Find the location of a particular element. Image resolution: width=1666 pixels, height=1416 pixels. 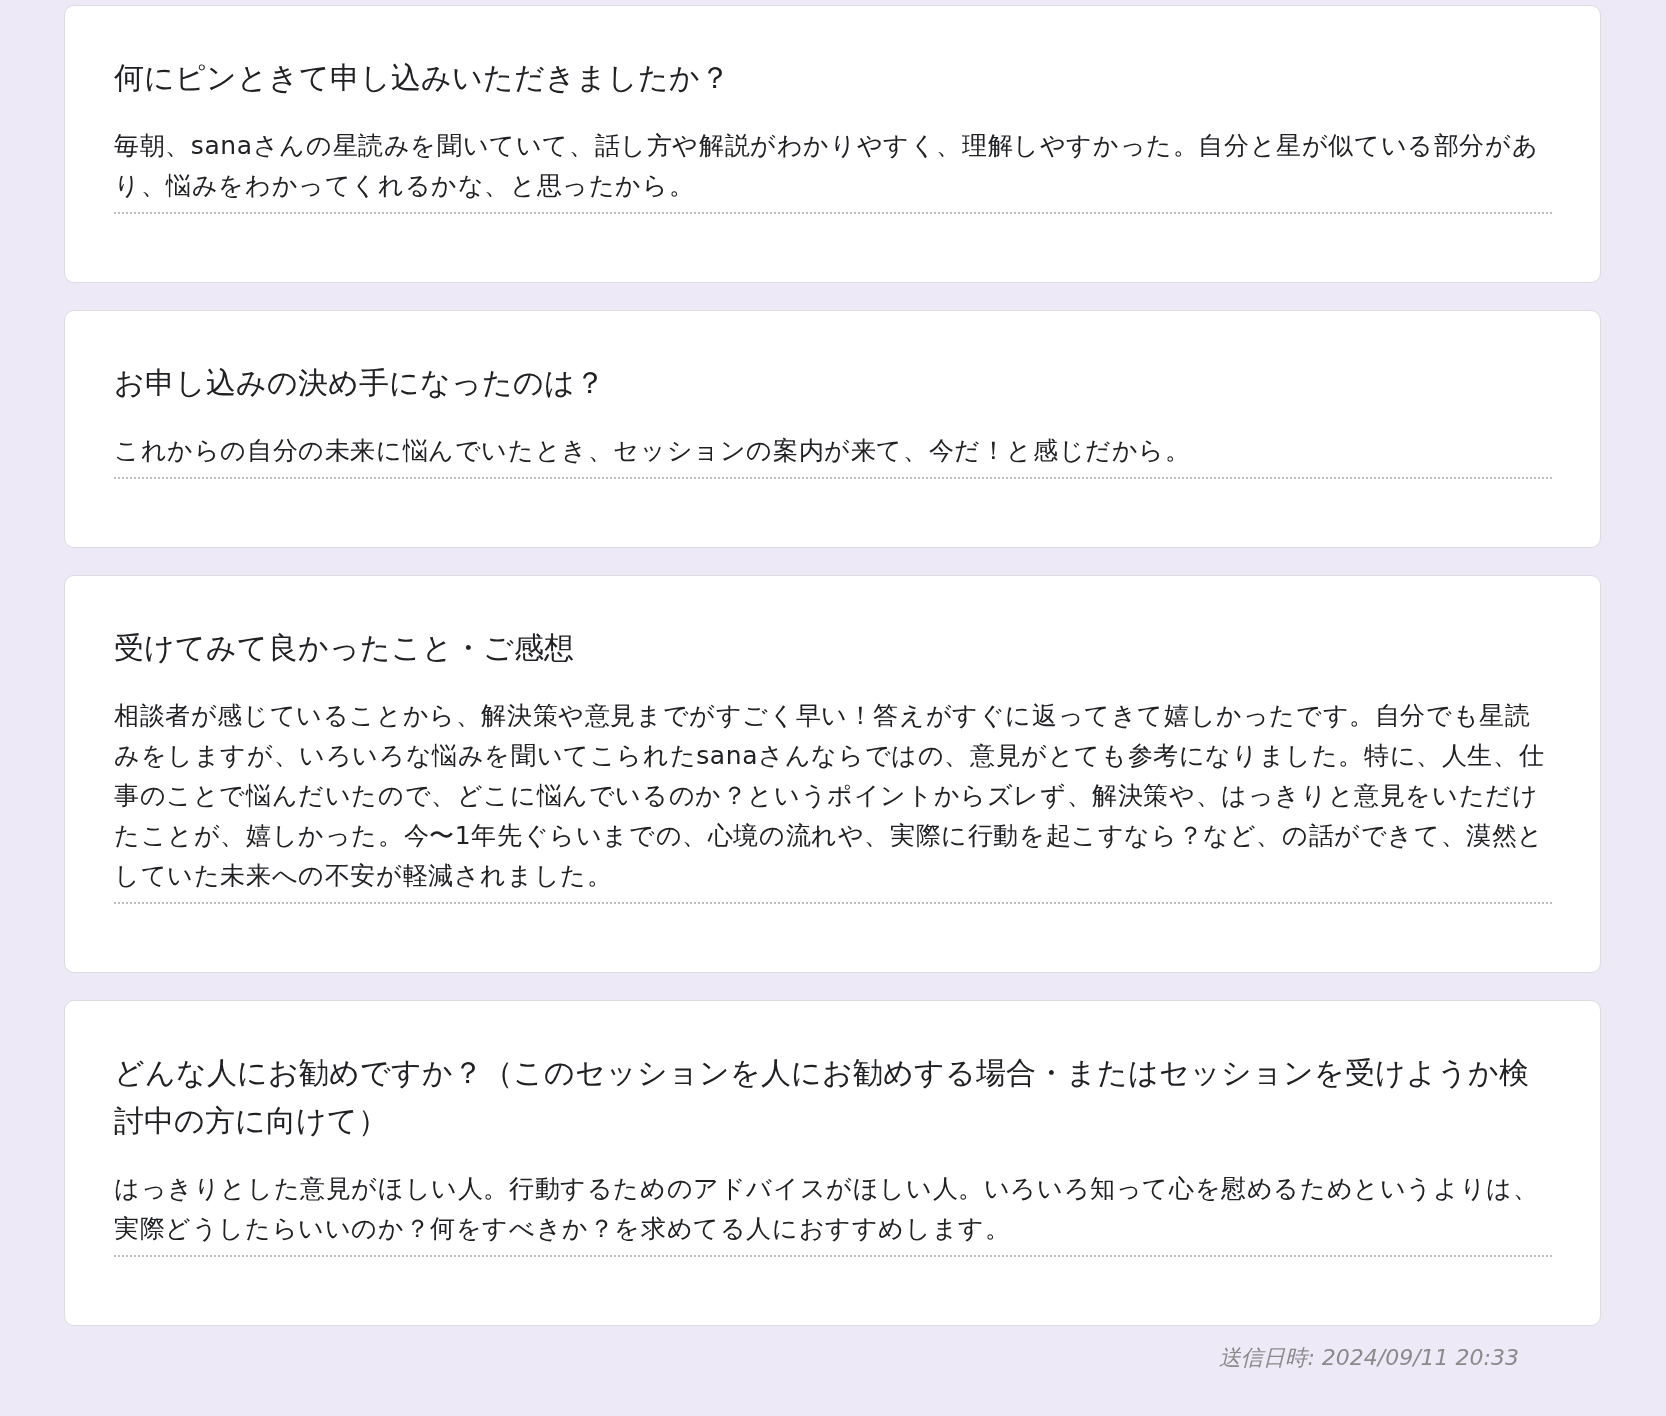

answer-text: 毎朝、sanaさんの星読みを聞いていて、話し方や解説がわかりやすく、理解しやすかった。自分と星が似ている部分があり、悩みをわかってくれるかな、と思ったから。 is located at coordinates (833, 170).